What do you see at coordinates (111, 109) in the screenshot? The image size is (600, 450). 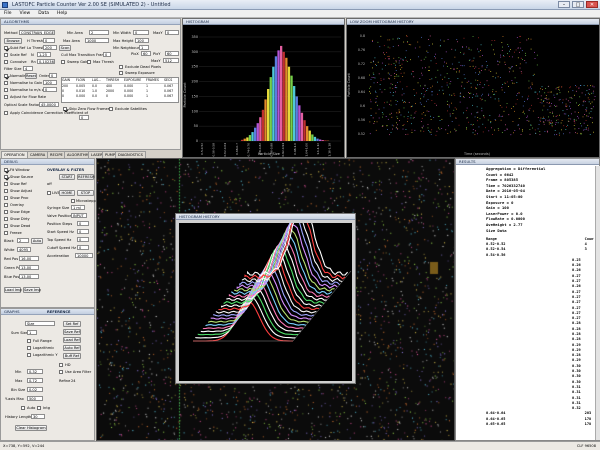 I see `exclude-satellites-checkbox` at bounding box center [111, 109].